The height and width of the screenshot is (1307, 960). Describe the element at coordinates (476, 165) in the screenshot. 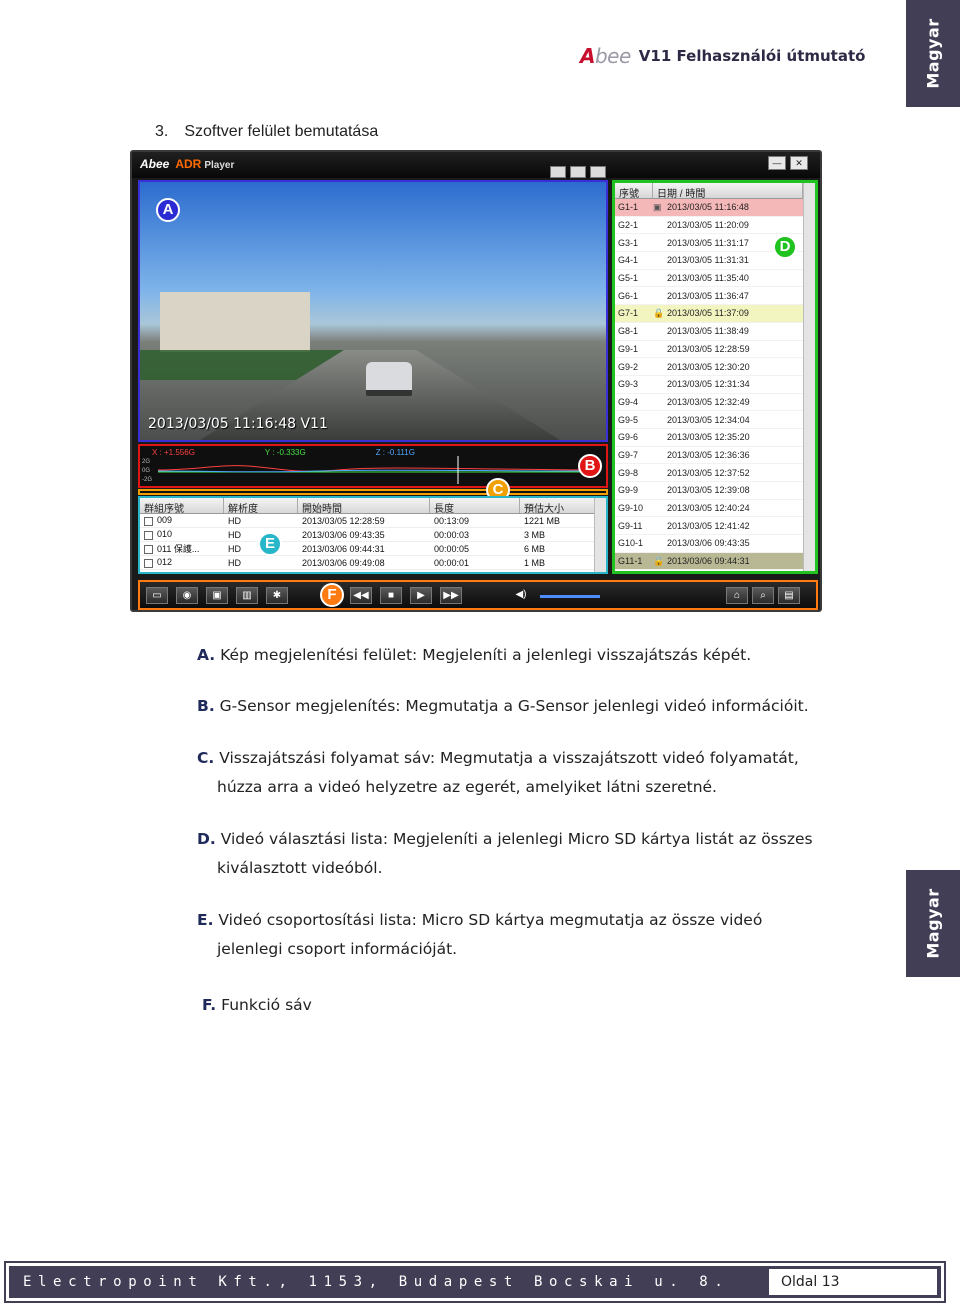

I see `app-titlebar: Abee ADR Player — ✕` at that location.